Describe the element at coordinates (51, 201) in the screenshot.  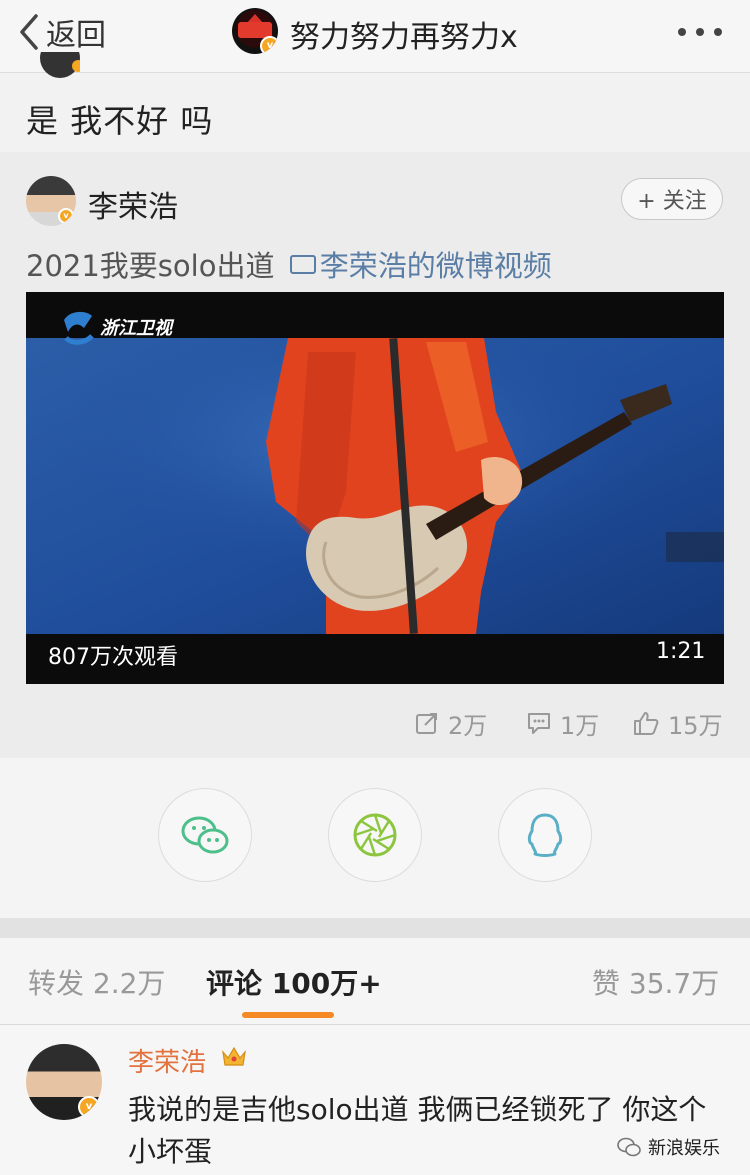
I see `author-avatar: v` at that location.